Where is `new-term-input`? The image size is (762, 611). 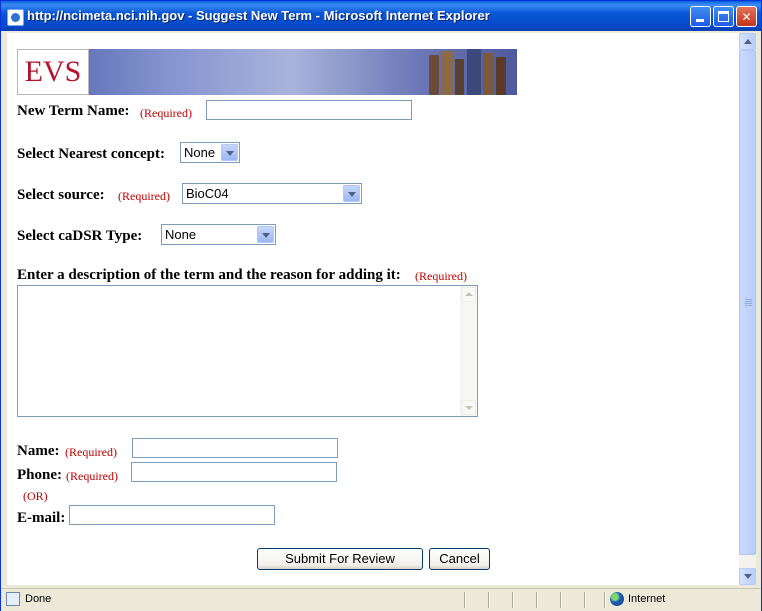
new-term-input is located at coordinates (309, 110).